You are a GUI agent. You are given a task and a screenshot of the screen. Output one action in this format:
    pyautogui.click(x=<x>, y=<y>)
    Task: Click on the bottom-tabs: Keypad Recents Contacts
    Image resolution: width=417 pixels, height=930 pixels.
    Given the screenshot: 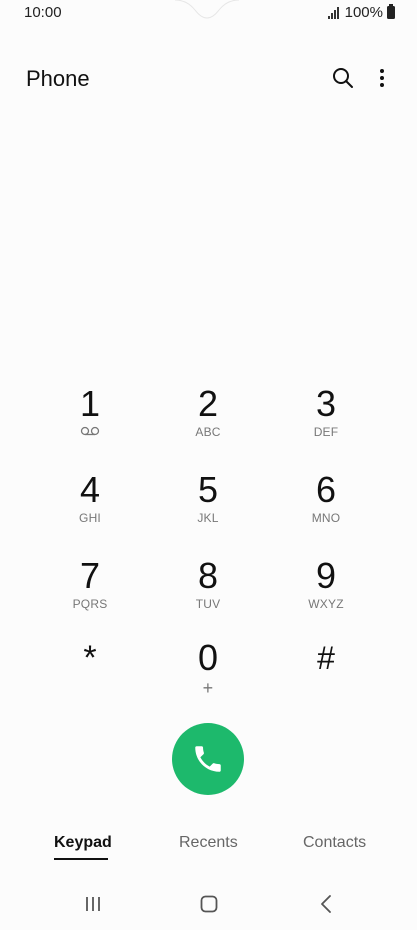 What is the action you would take?
    pyautogui.click(x=208, y=850)
    